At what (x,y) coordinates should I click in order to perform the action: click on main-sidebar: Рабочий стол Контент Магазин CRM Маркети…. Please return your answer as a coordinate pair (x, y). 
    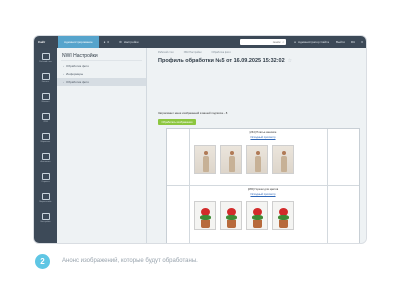
    Looking at the image, I should click on (45, 145).